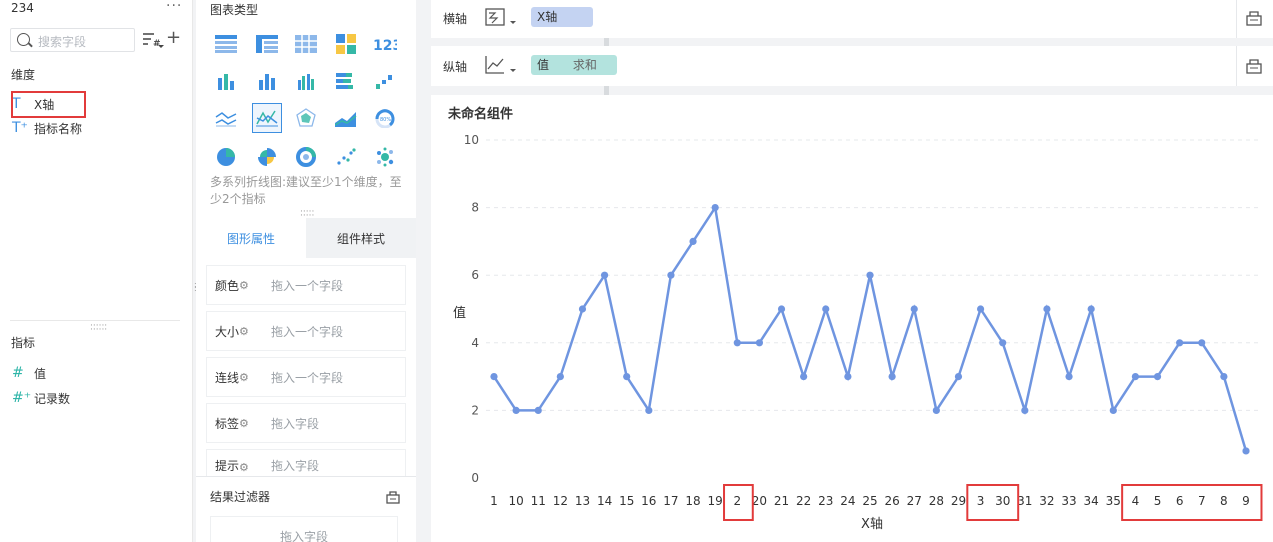  Describe the element at coordinates (1254, 18) in the screenshot. I see `x-axis-lock-icon` at that location.